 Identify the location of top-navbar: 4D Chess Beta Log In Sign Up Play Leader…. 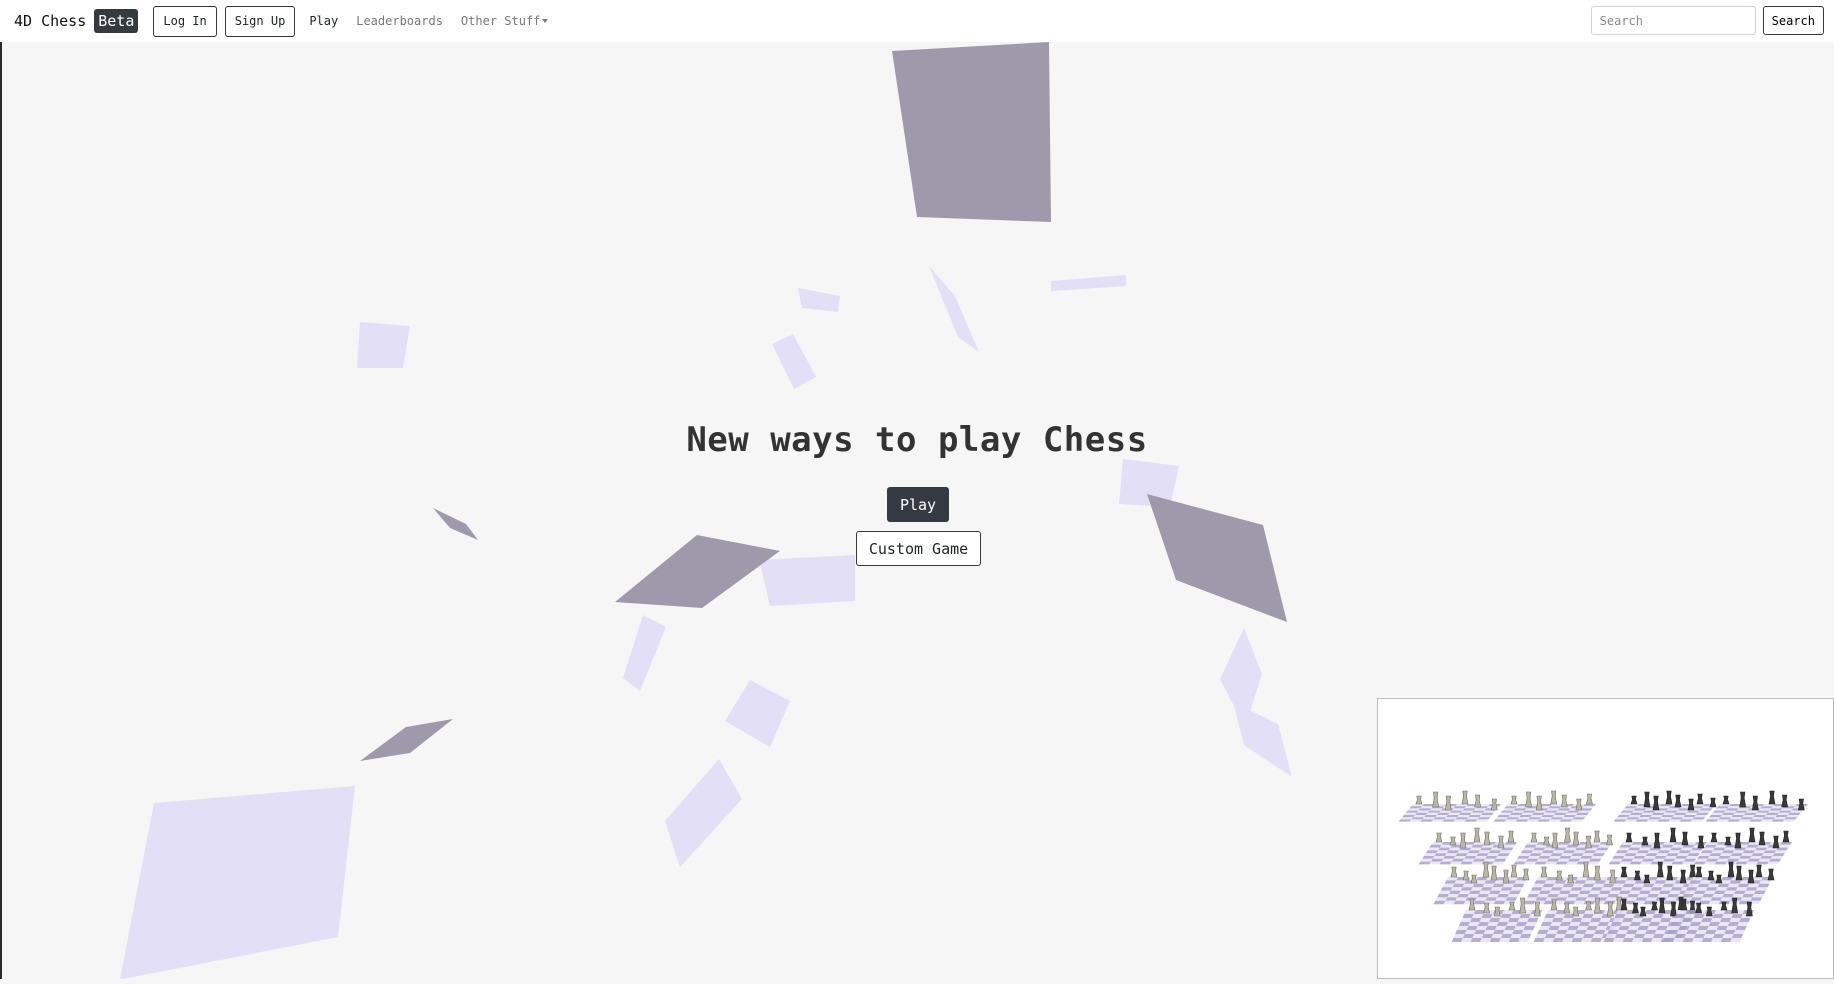
(917, 21).